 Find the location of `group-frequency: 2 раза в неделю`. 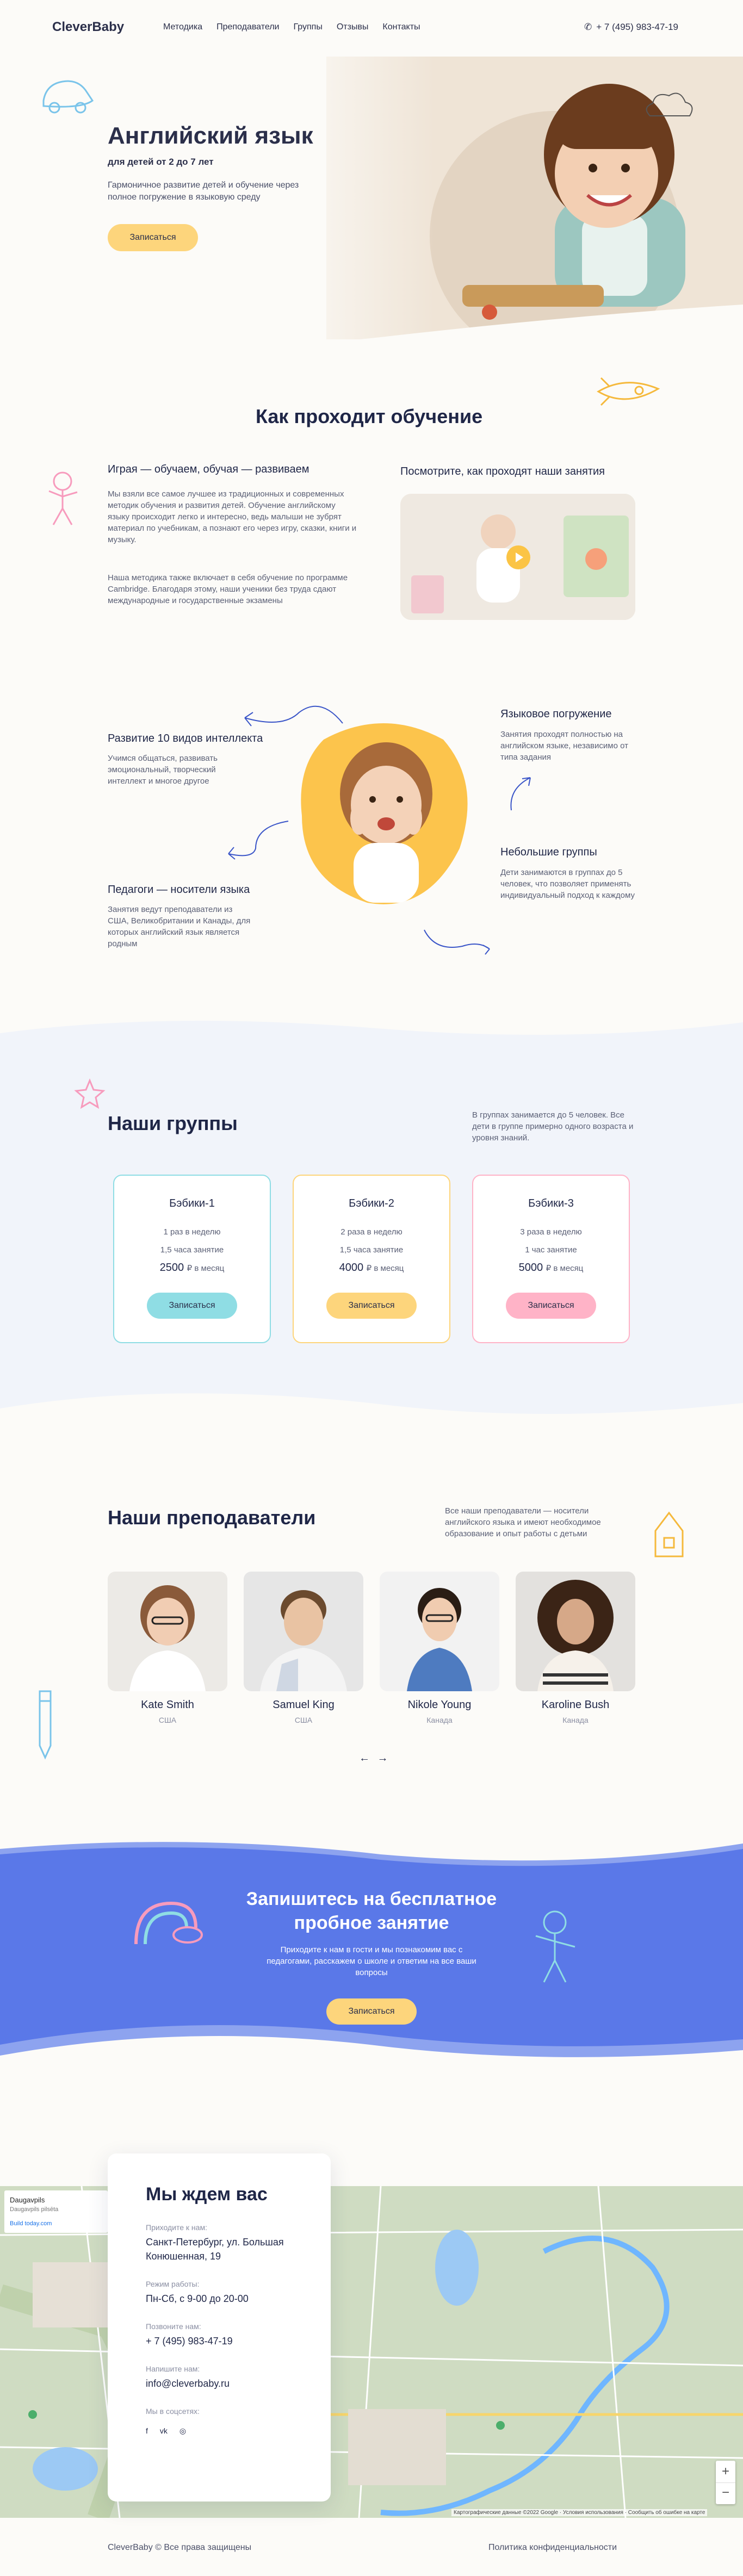

group-frequency: 2 раза в неделю is located at coordinates (371, 1232).